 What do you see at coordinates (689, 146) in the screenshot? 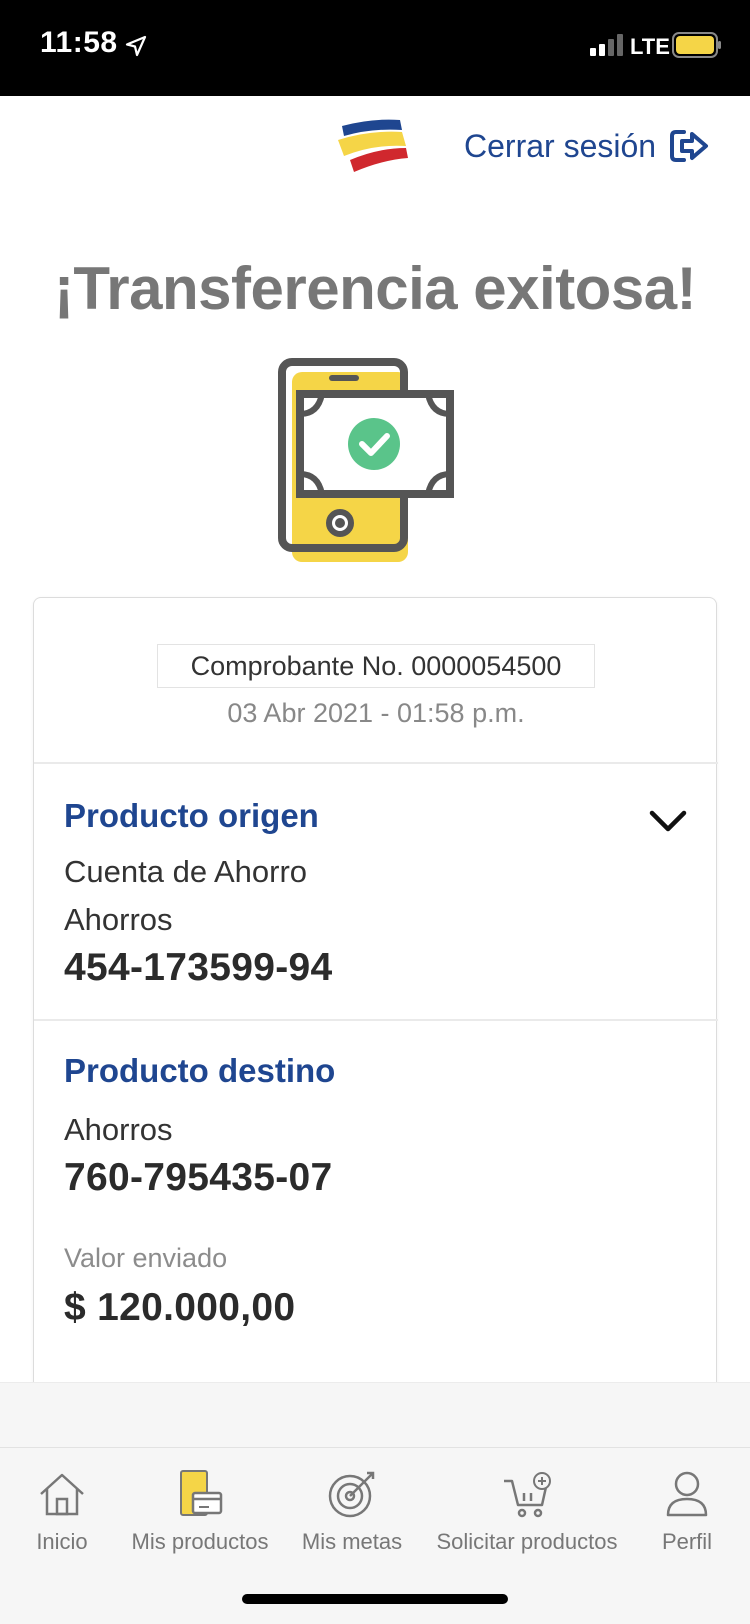
I see `logout-icon` at bounding box center [689, 146].